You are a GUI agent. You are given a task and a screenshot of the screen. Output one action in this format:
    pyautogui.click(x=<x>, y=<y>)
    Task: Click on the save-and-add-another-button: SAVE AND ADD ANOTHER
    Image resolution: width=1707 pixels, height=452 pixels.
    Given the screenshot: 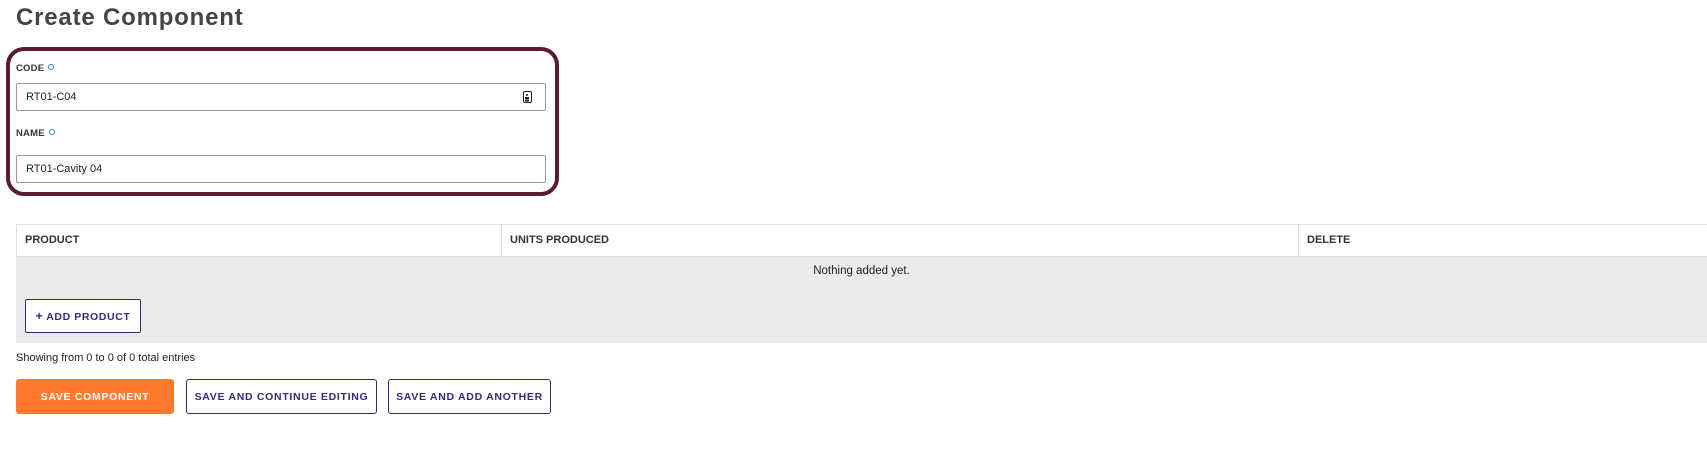 What is the action you would take?
    pyautogui.click(x=469, y=396)
    